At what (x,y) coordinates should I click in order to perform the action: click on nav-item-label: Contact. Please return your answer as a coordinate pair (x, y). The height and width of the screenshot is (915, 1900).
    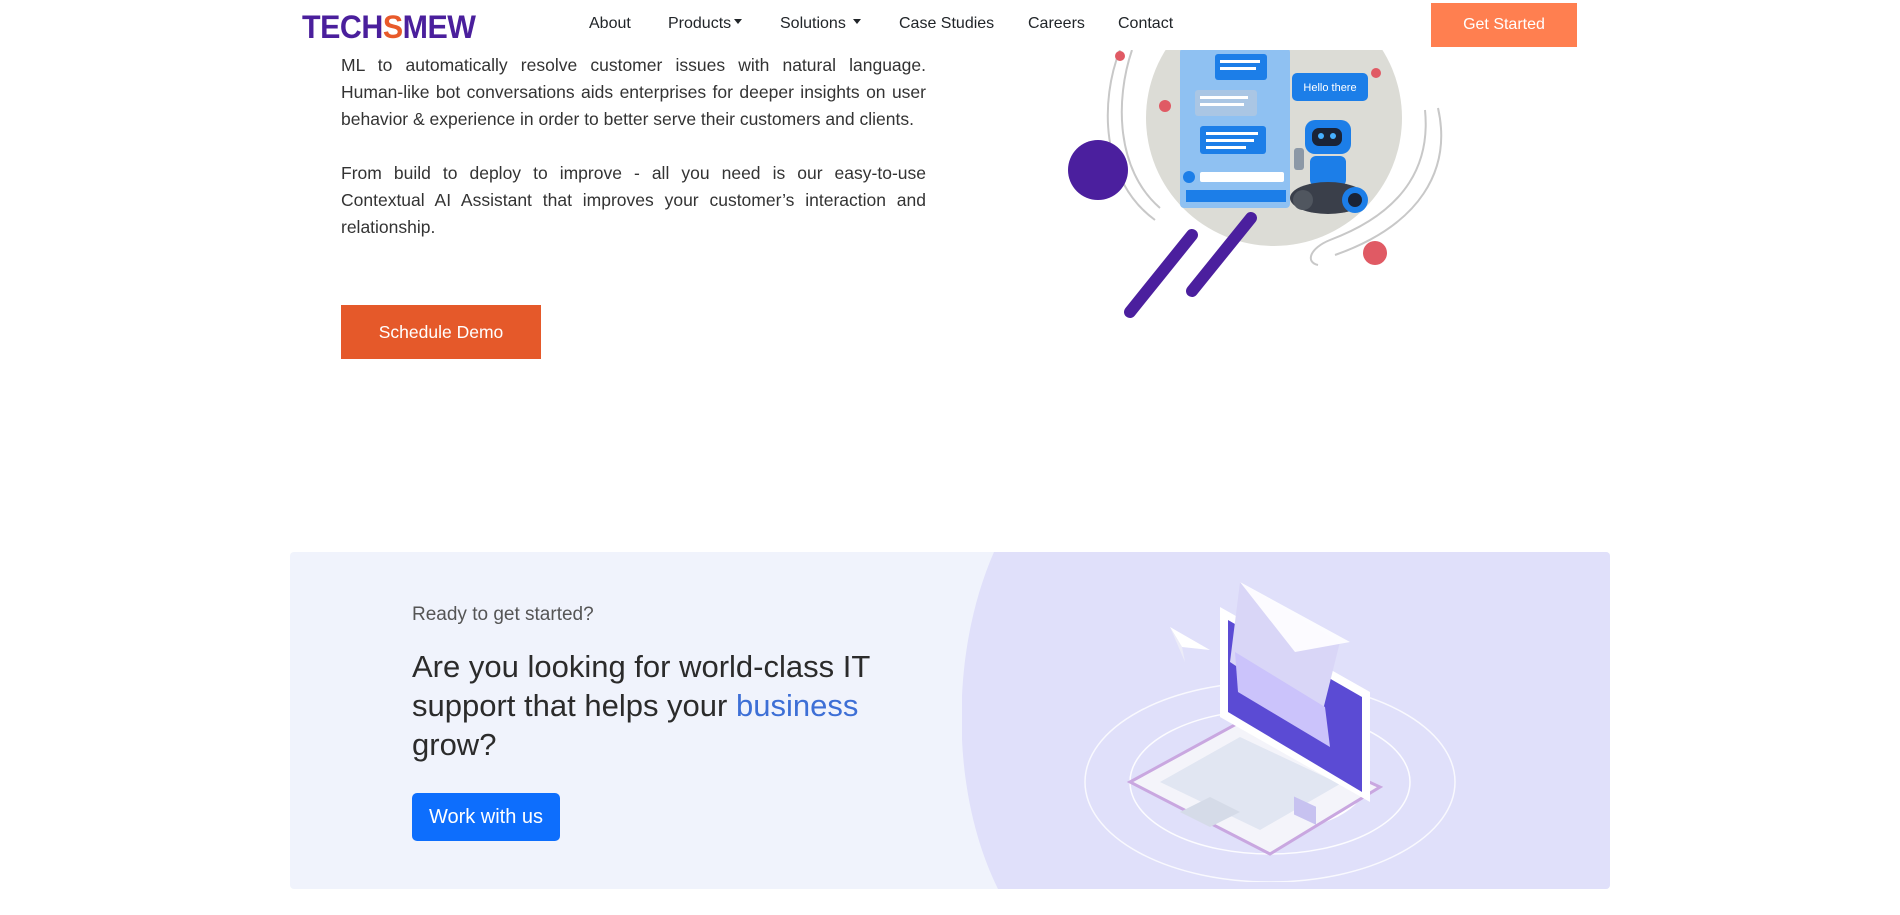
    Looking at the image, I should click on (1146, 23).